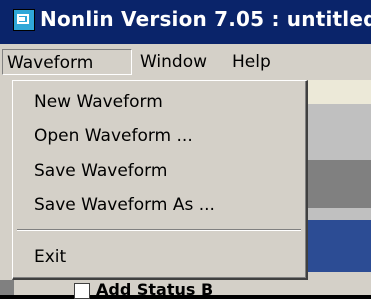 This screenshot has width=371, height=299. Describe the element at coordinates (50, 257) in the screenshot. I see `menu-item-exit: Exit` at that location.